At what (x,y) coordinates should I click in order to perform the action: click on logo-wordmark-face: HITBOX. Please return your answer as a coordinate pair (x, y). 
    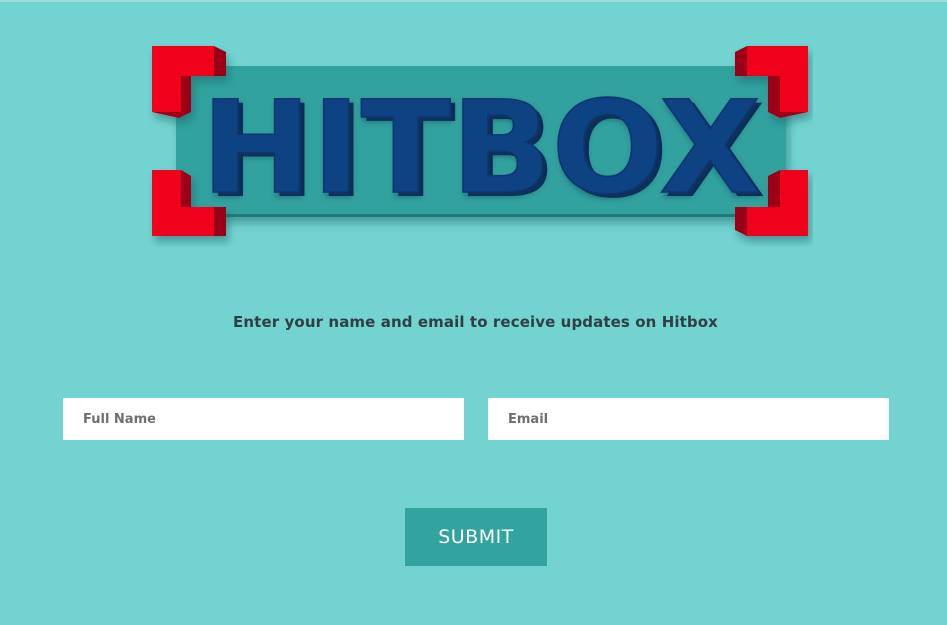
    Looking at the image, I should click on (481, 148).